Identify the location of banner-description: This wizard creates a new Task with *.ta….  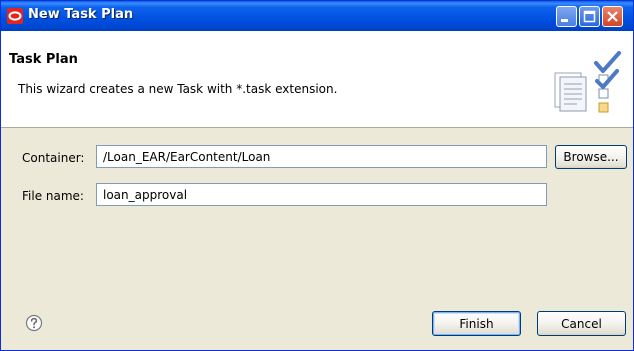
(178, 89).